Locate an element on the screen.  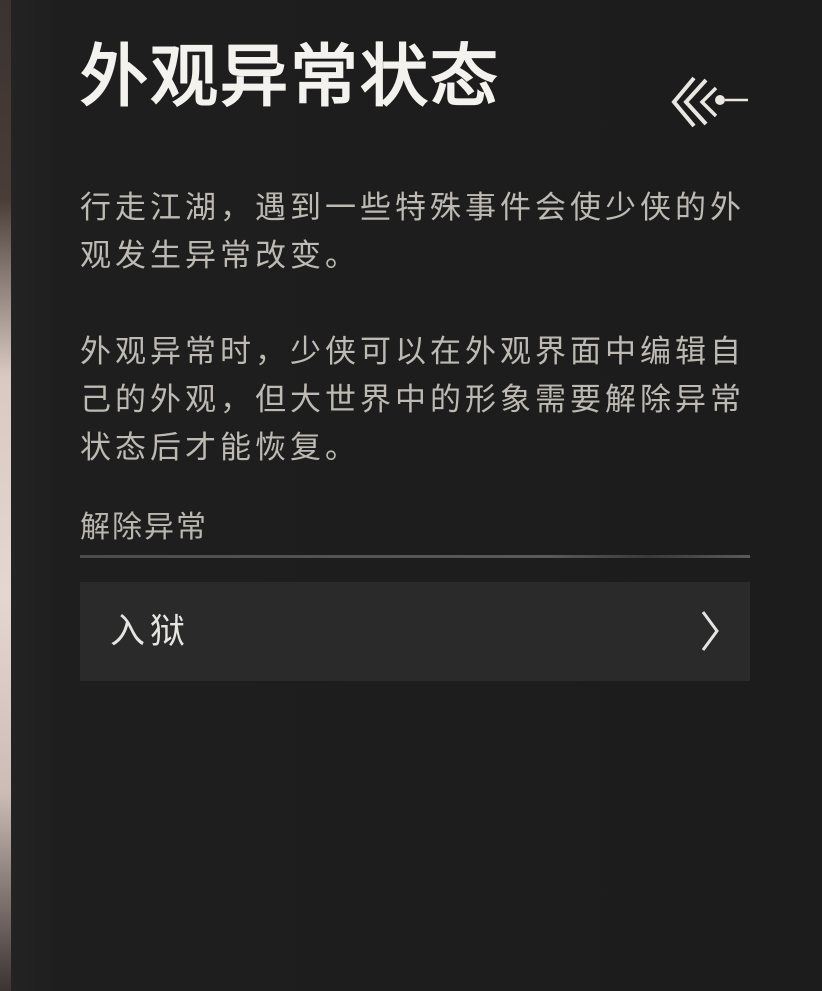
section-divider is located at coordinates (415, 556).